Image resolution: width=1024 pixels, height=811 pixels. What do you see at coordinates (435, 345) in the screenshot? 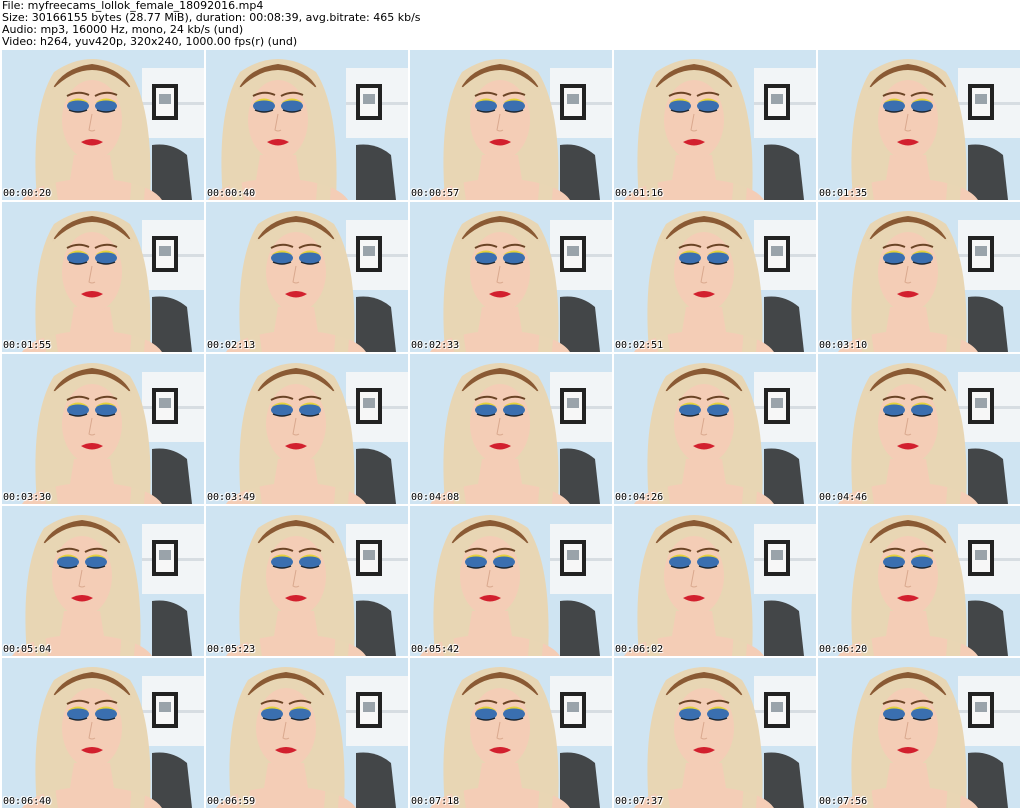
I see `thumbnail-timestamp: 00:02:33` at bounding box center [435, 345].